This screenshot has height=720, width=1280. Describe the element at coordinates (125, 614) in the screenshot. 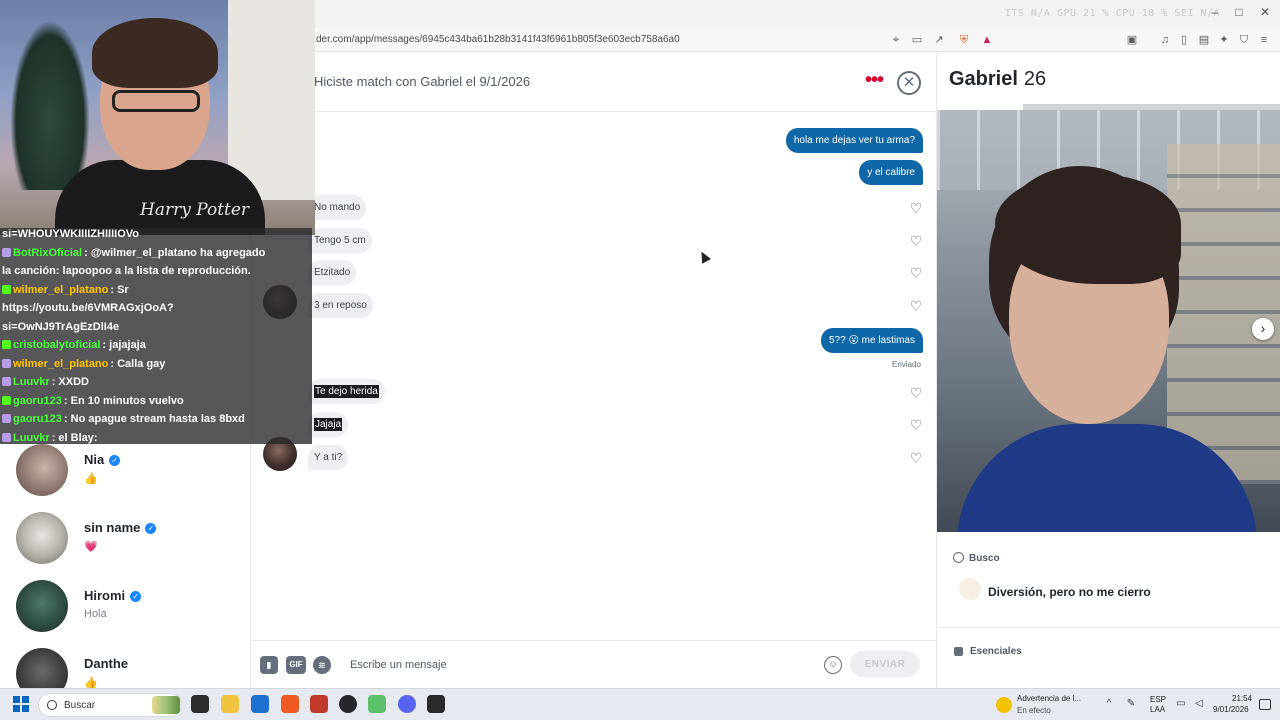

I see `contact-item-hiromi: Hiromi ✓ Hola` at that location.